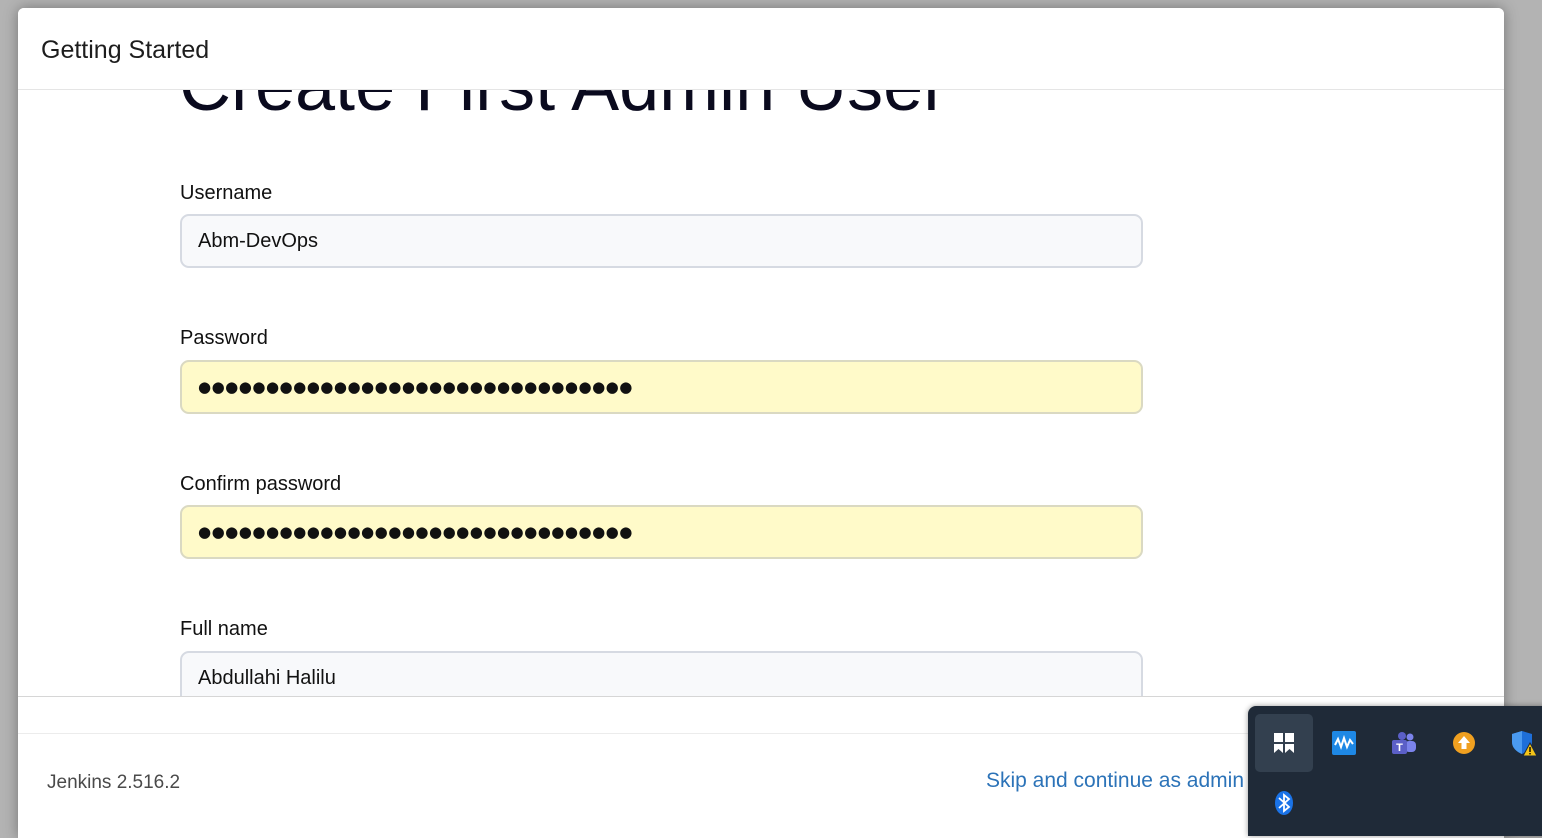 The height and width of the screenshot is (838, 1542). What do you see at coordinates (661, 387) in the screenshot?
I see `password-input: ●●●●●●●●●●●●●●●●●●●●●●●●●●●●●●●●` at bounding box center [661, 387].